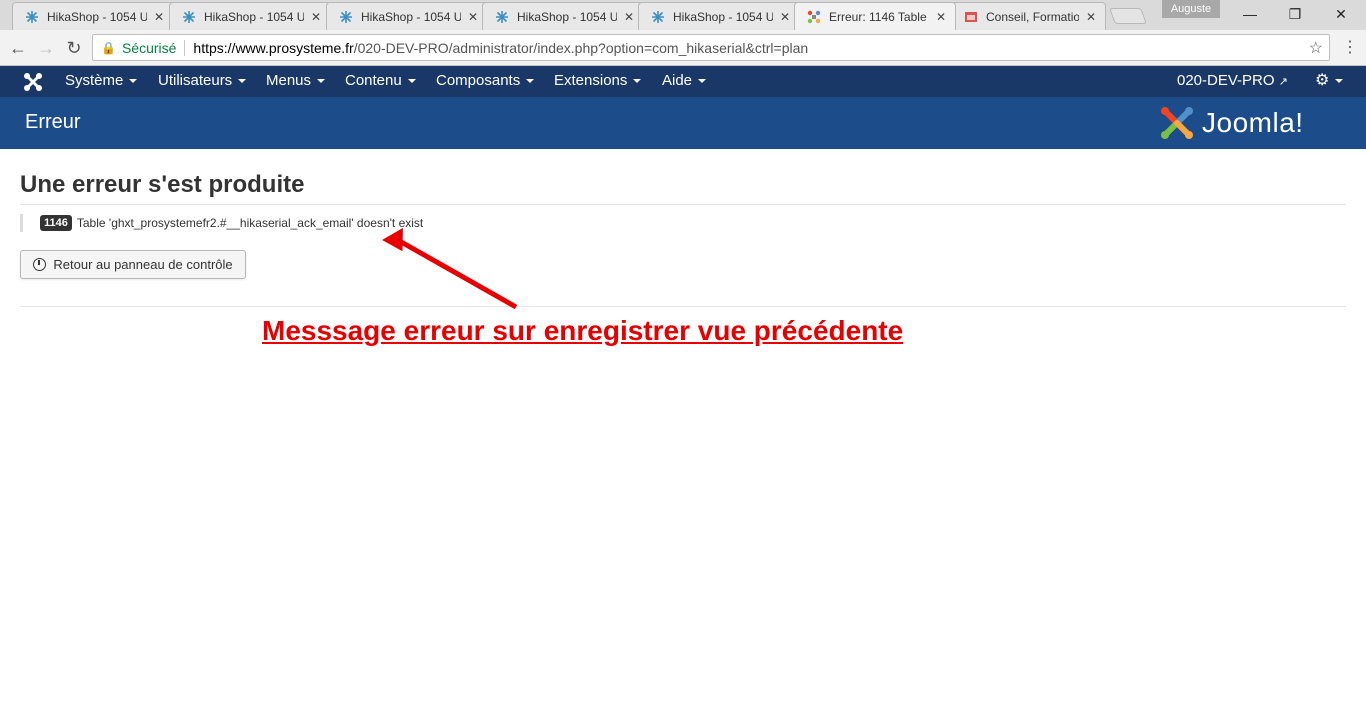 The width and height of the screenshot is (1366, 704). I want to click on joomla-brand: Joomla!, so click(1231, 123).